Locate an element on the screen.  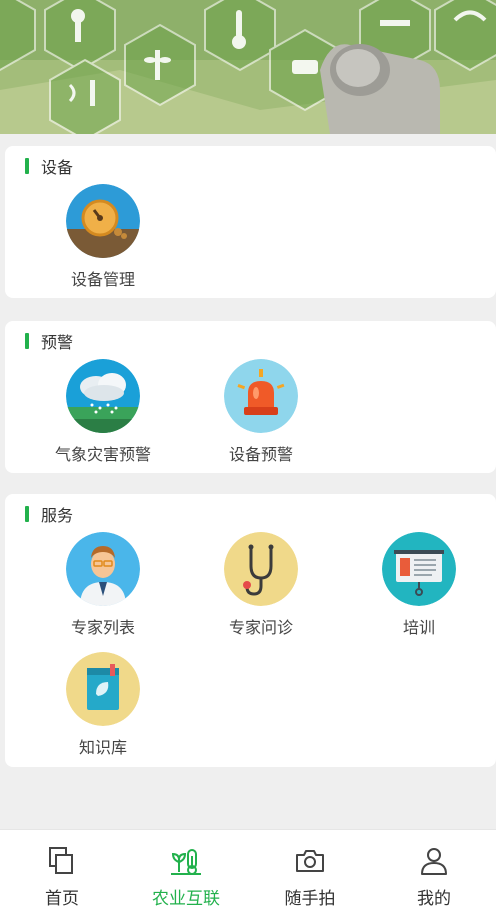
banner-image is located at coordinates (248, 67).